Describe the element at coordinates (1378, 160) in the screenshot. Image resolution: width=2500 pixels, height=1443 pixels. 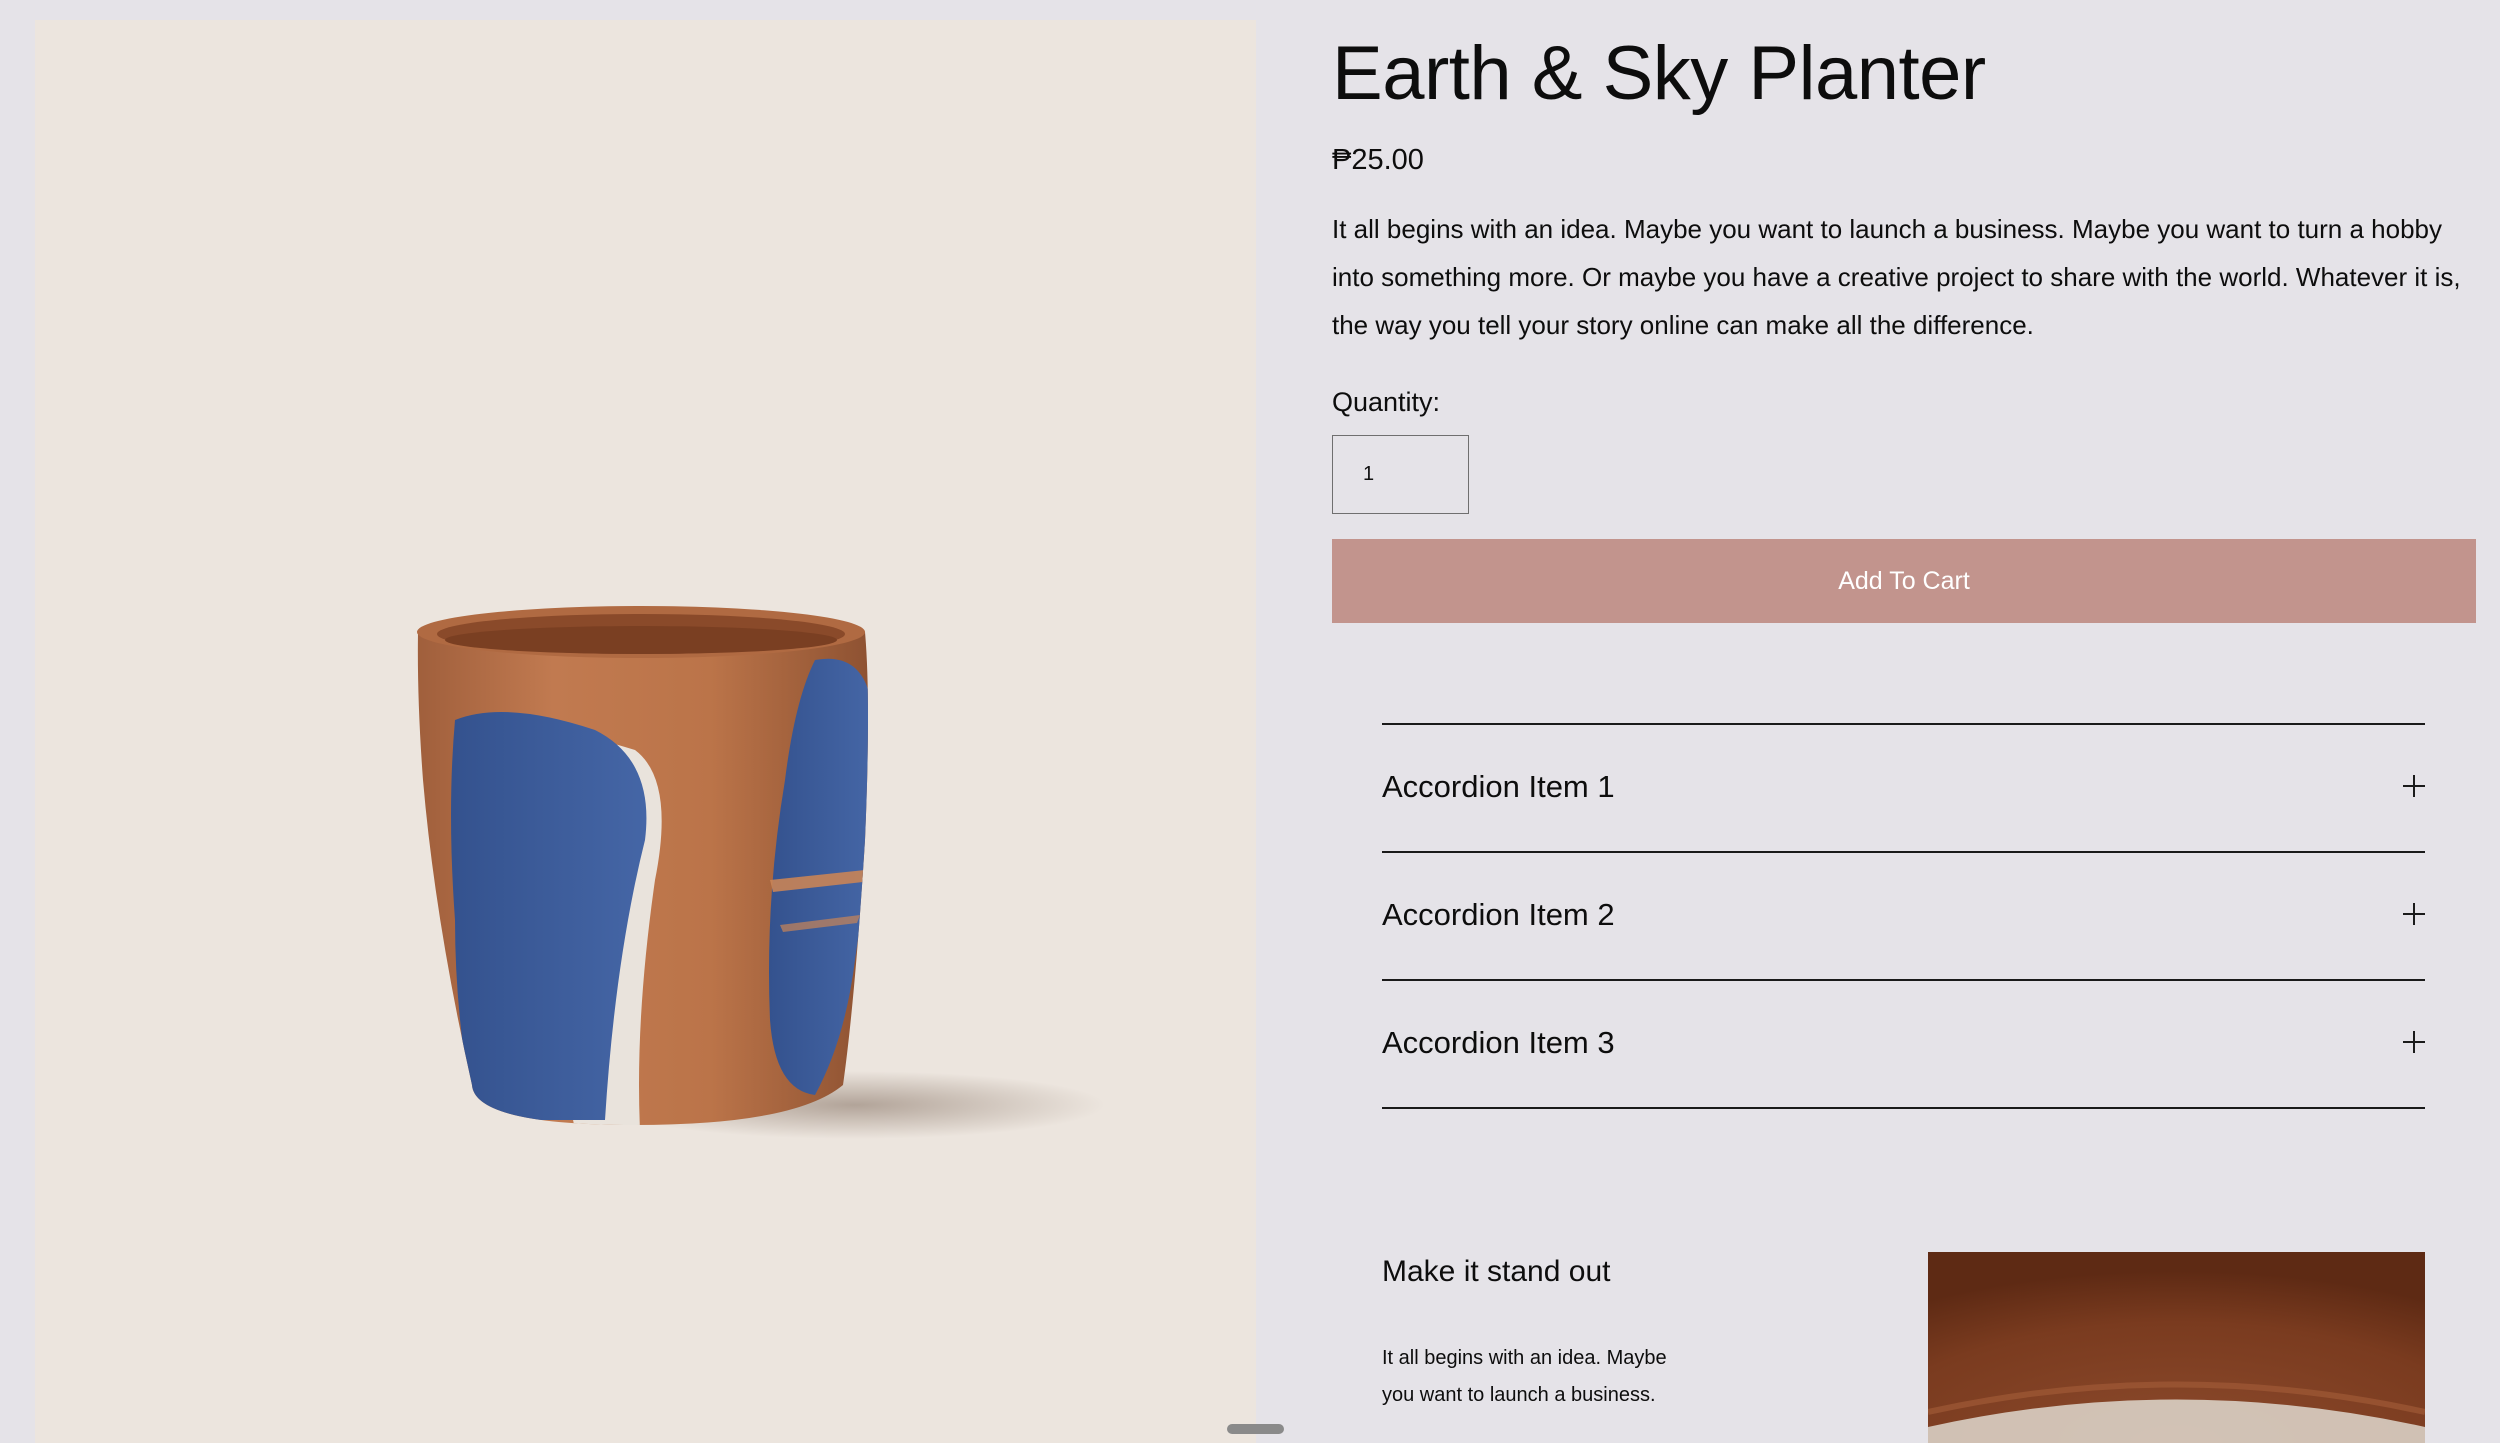
I see `product-price: ₱25.00` at that location.